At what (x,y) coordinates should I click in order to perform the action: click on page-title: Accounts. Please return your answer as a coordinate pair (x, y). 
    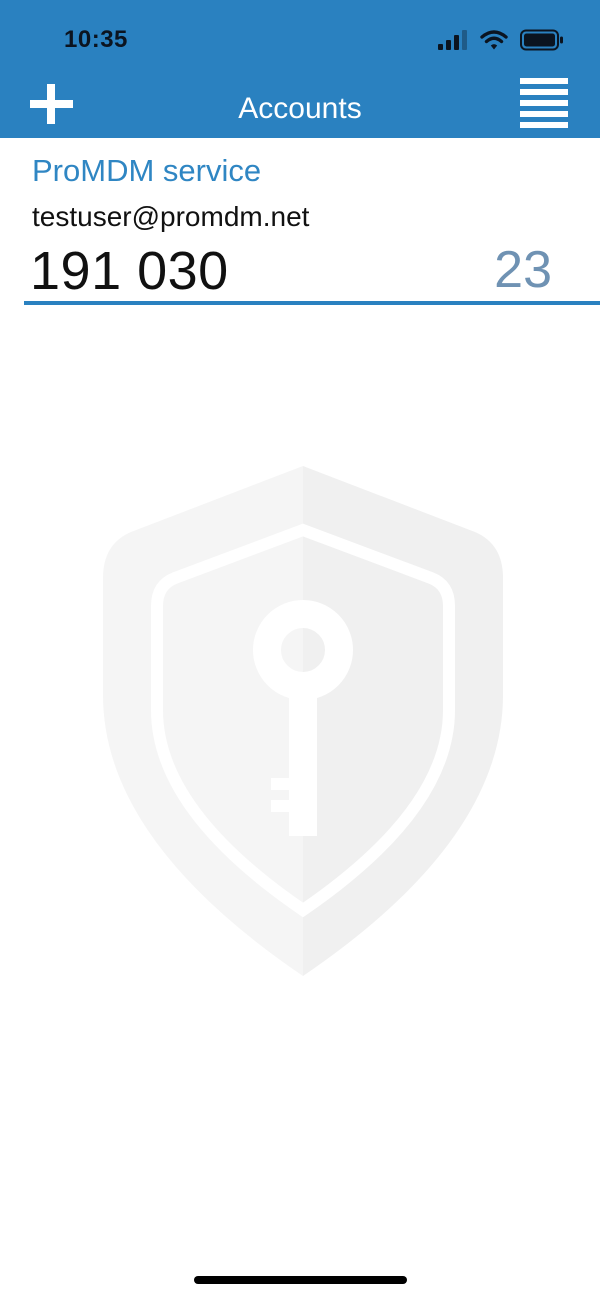
    Looking at the image, I should click on (300, 108).